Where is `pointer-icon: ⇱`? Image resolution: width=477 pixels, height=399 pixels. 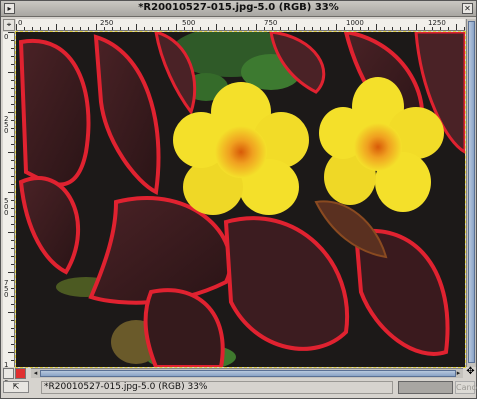
pointer-icon: ⇱ is located at coordinates (16, 387).